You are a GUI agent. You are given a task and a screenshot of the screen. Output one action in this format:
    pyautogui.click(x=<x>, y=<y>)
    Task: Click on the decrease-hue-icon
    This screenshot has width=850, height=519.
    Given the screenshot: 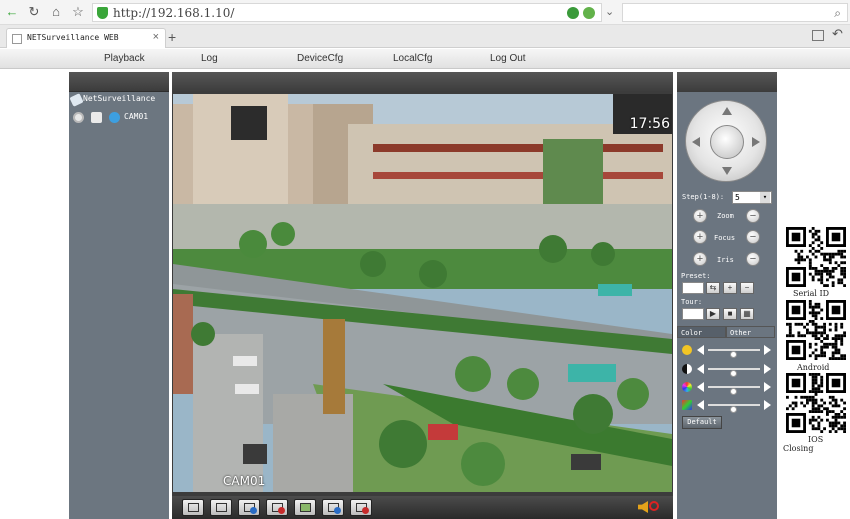 What is the action you would take?
    pyautogui.click(x=700, y=405)
    